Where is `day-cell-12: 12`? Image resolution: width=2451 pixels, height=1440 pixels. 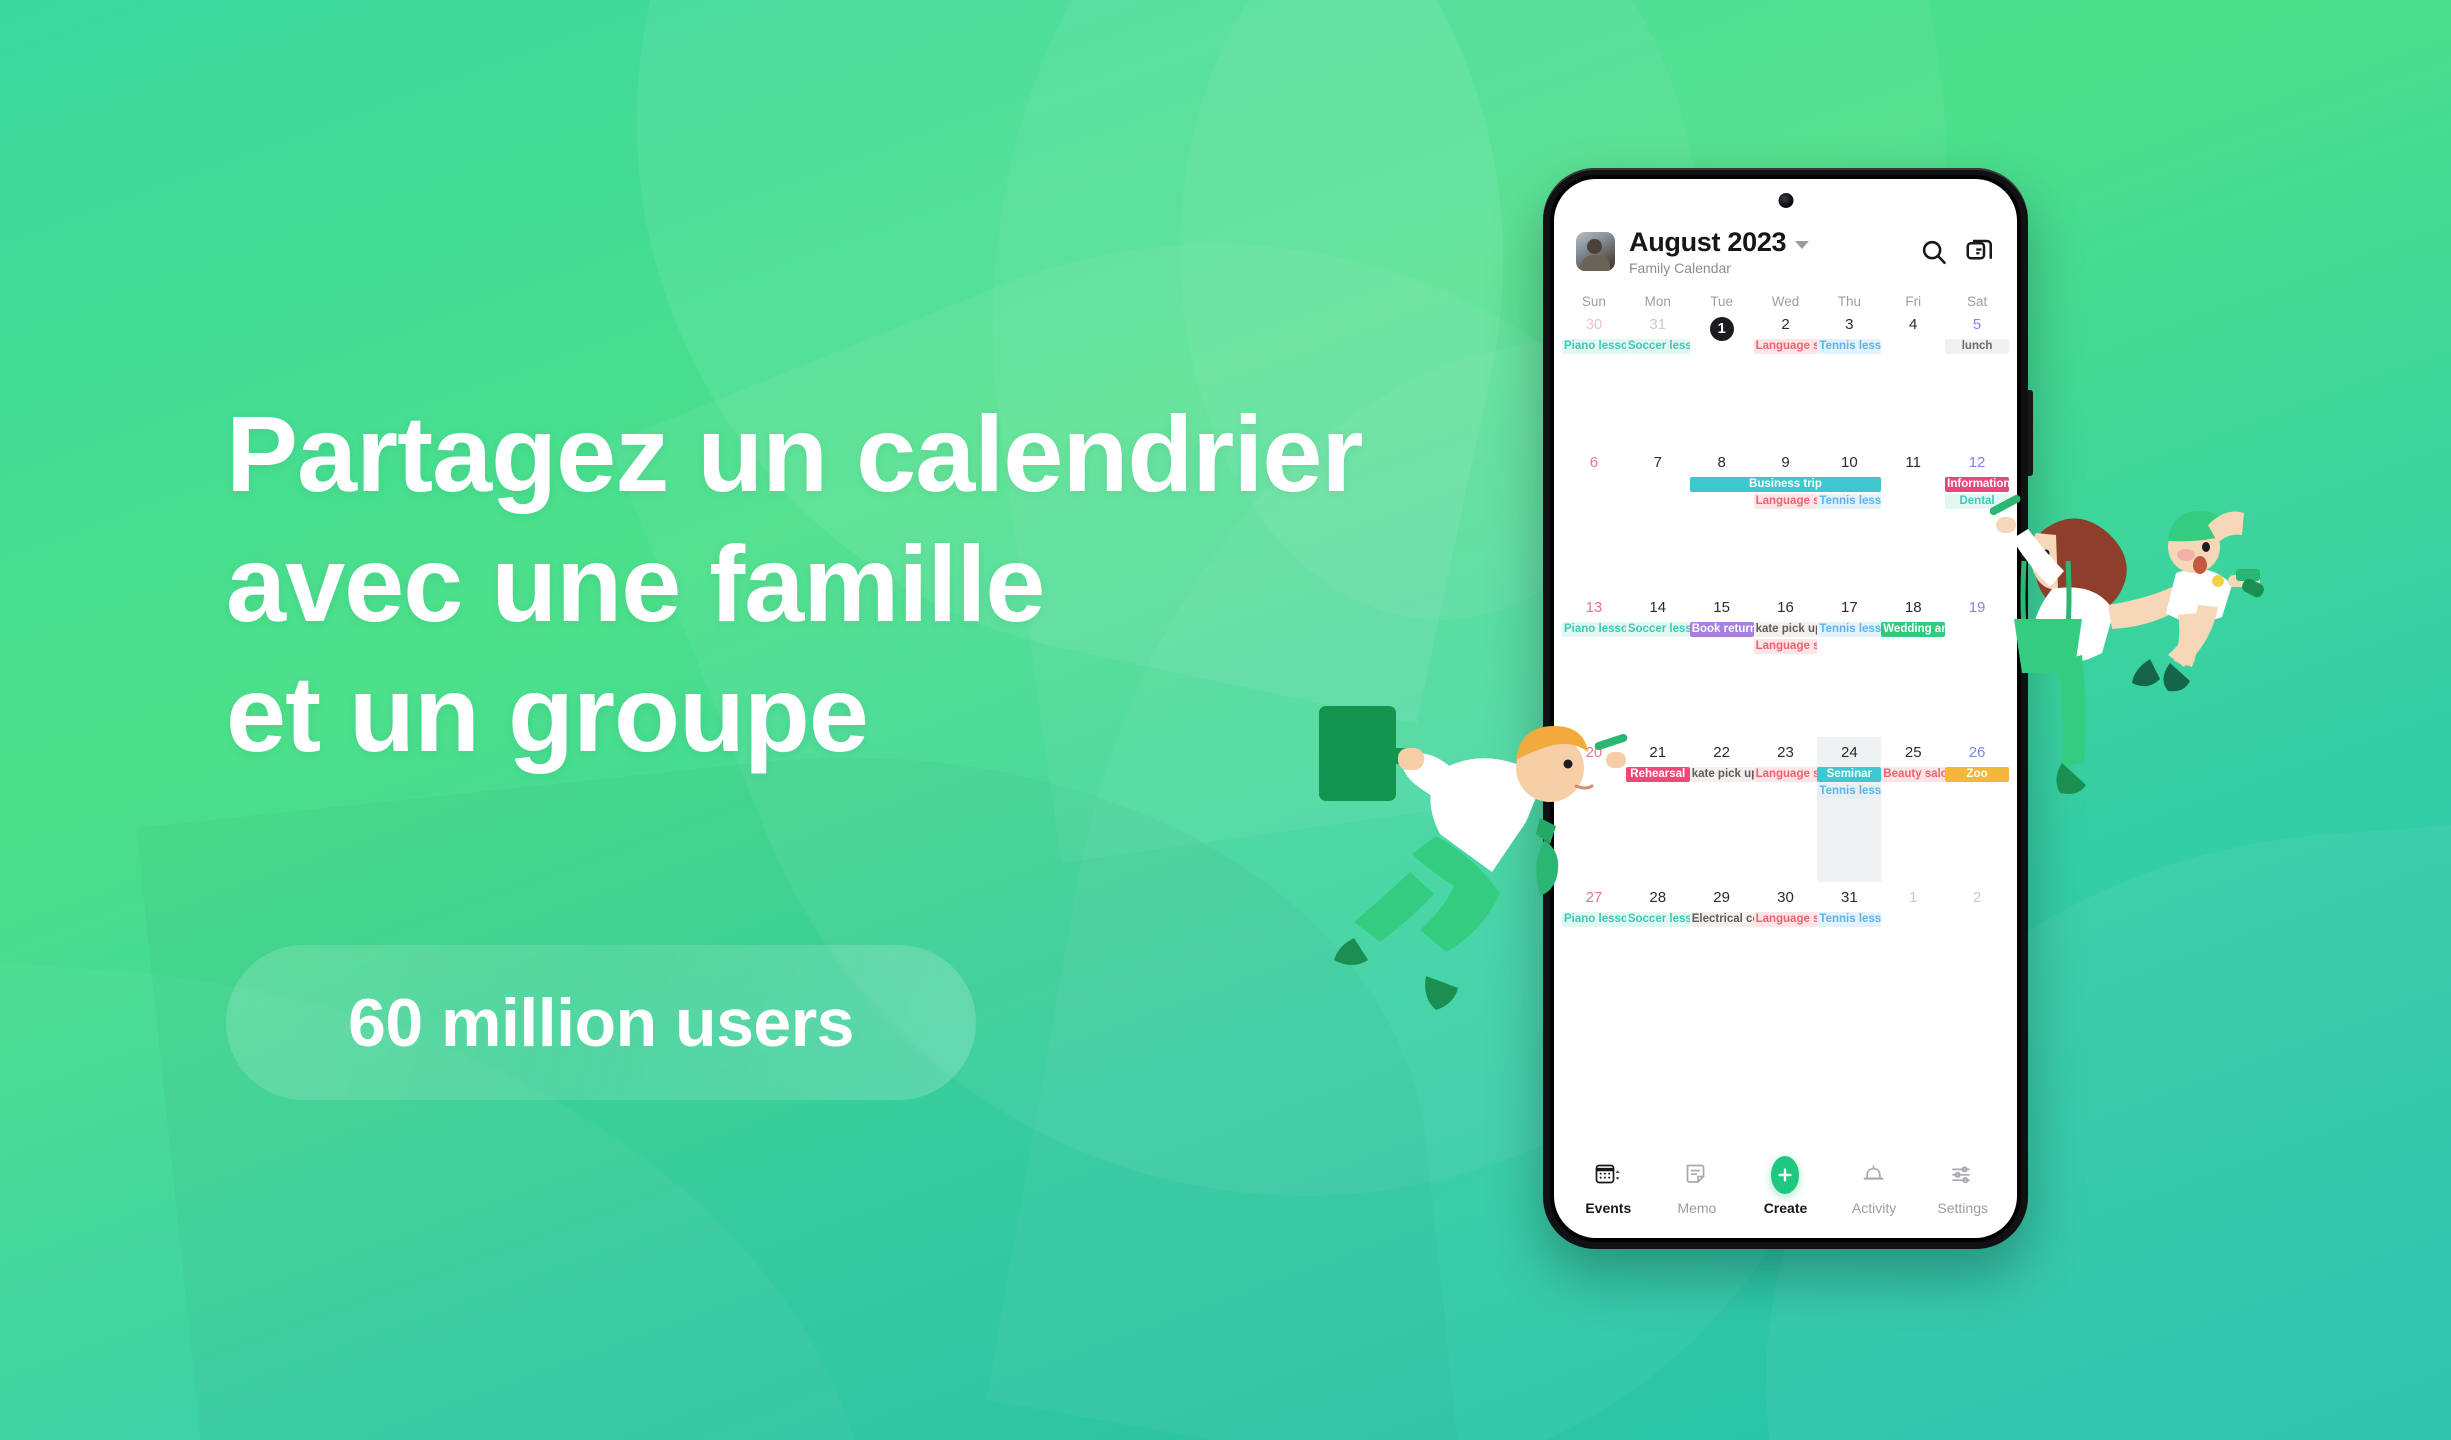
day-cell-12: 12 is located at coordinates (1977, 519).